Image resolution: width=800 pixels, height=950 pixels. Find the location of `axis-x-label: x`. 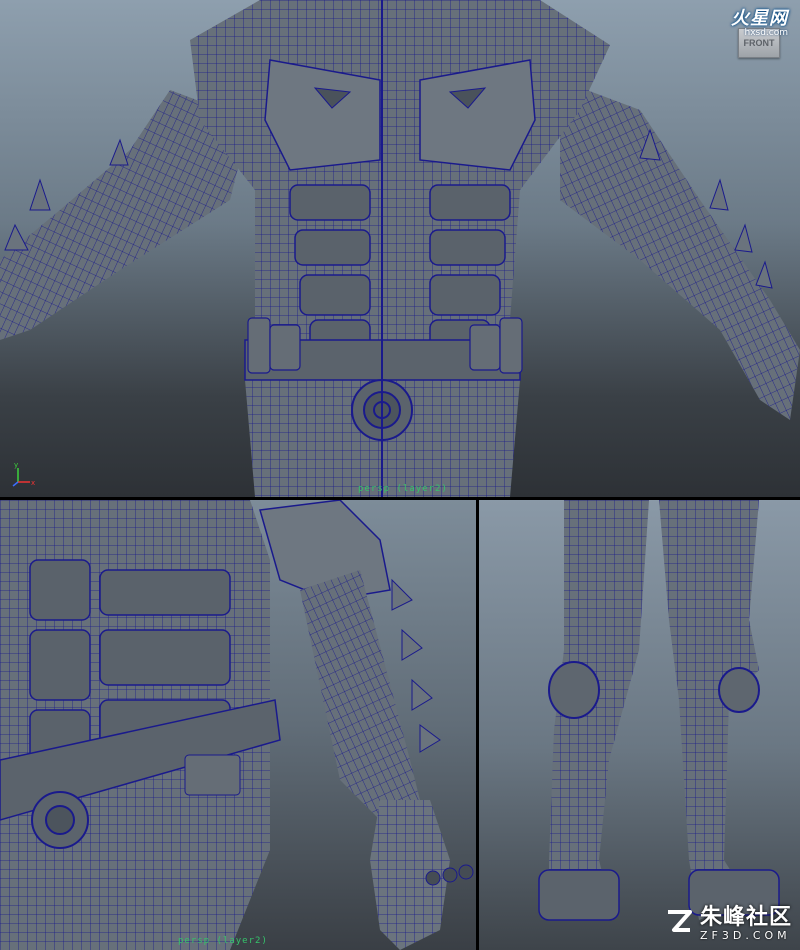

axis-x-label: x is located at coordinates (33, 483).